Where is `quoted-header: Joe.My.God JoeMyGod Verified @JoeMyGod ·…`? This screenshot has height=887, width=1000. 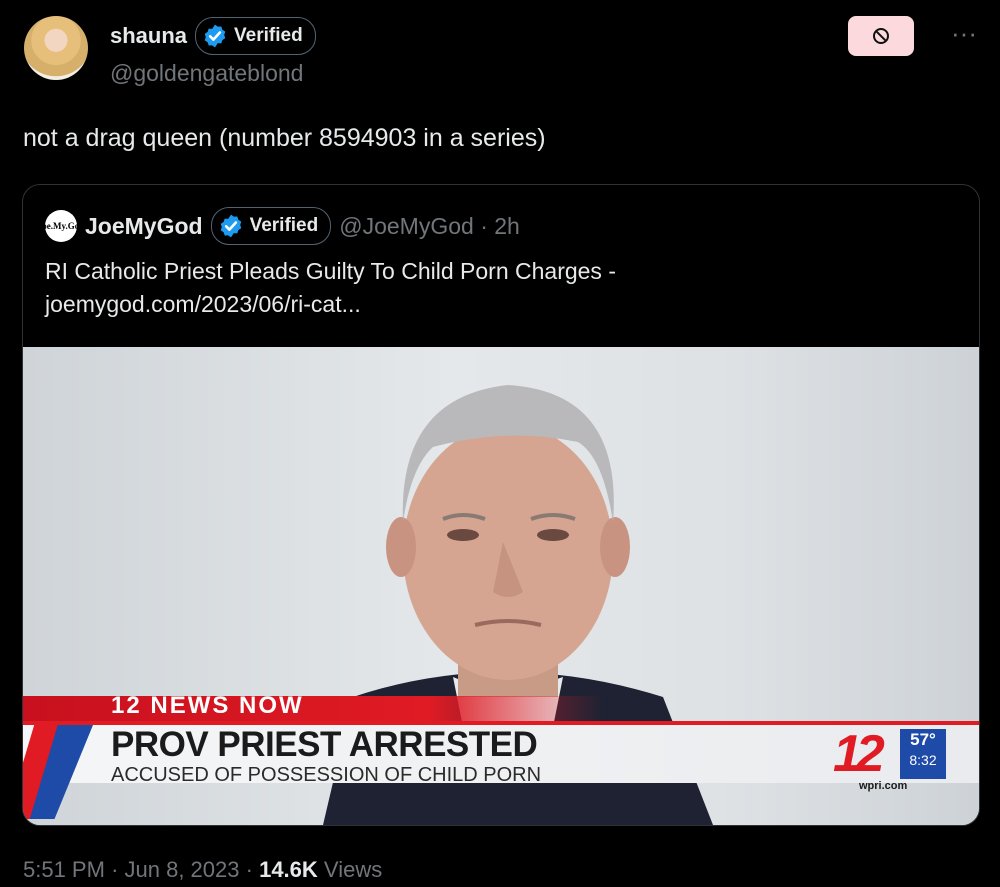 quoted-header: Joe.My.God JoeMyGod Verified @JoeMyGod ·… is located at coordinates (279, 226).